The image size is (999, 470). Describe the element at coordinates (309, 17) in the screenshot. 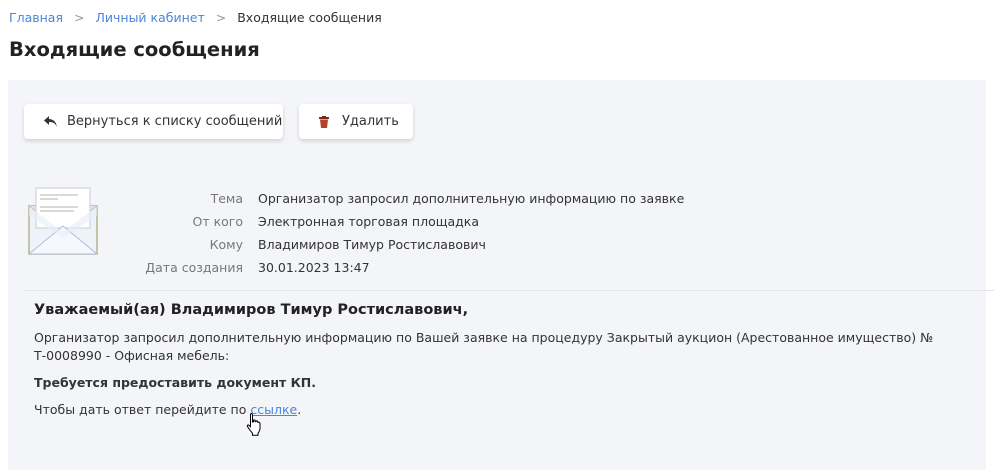

I see `breadcrumb-current: Входящие сообщения` at that location.